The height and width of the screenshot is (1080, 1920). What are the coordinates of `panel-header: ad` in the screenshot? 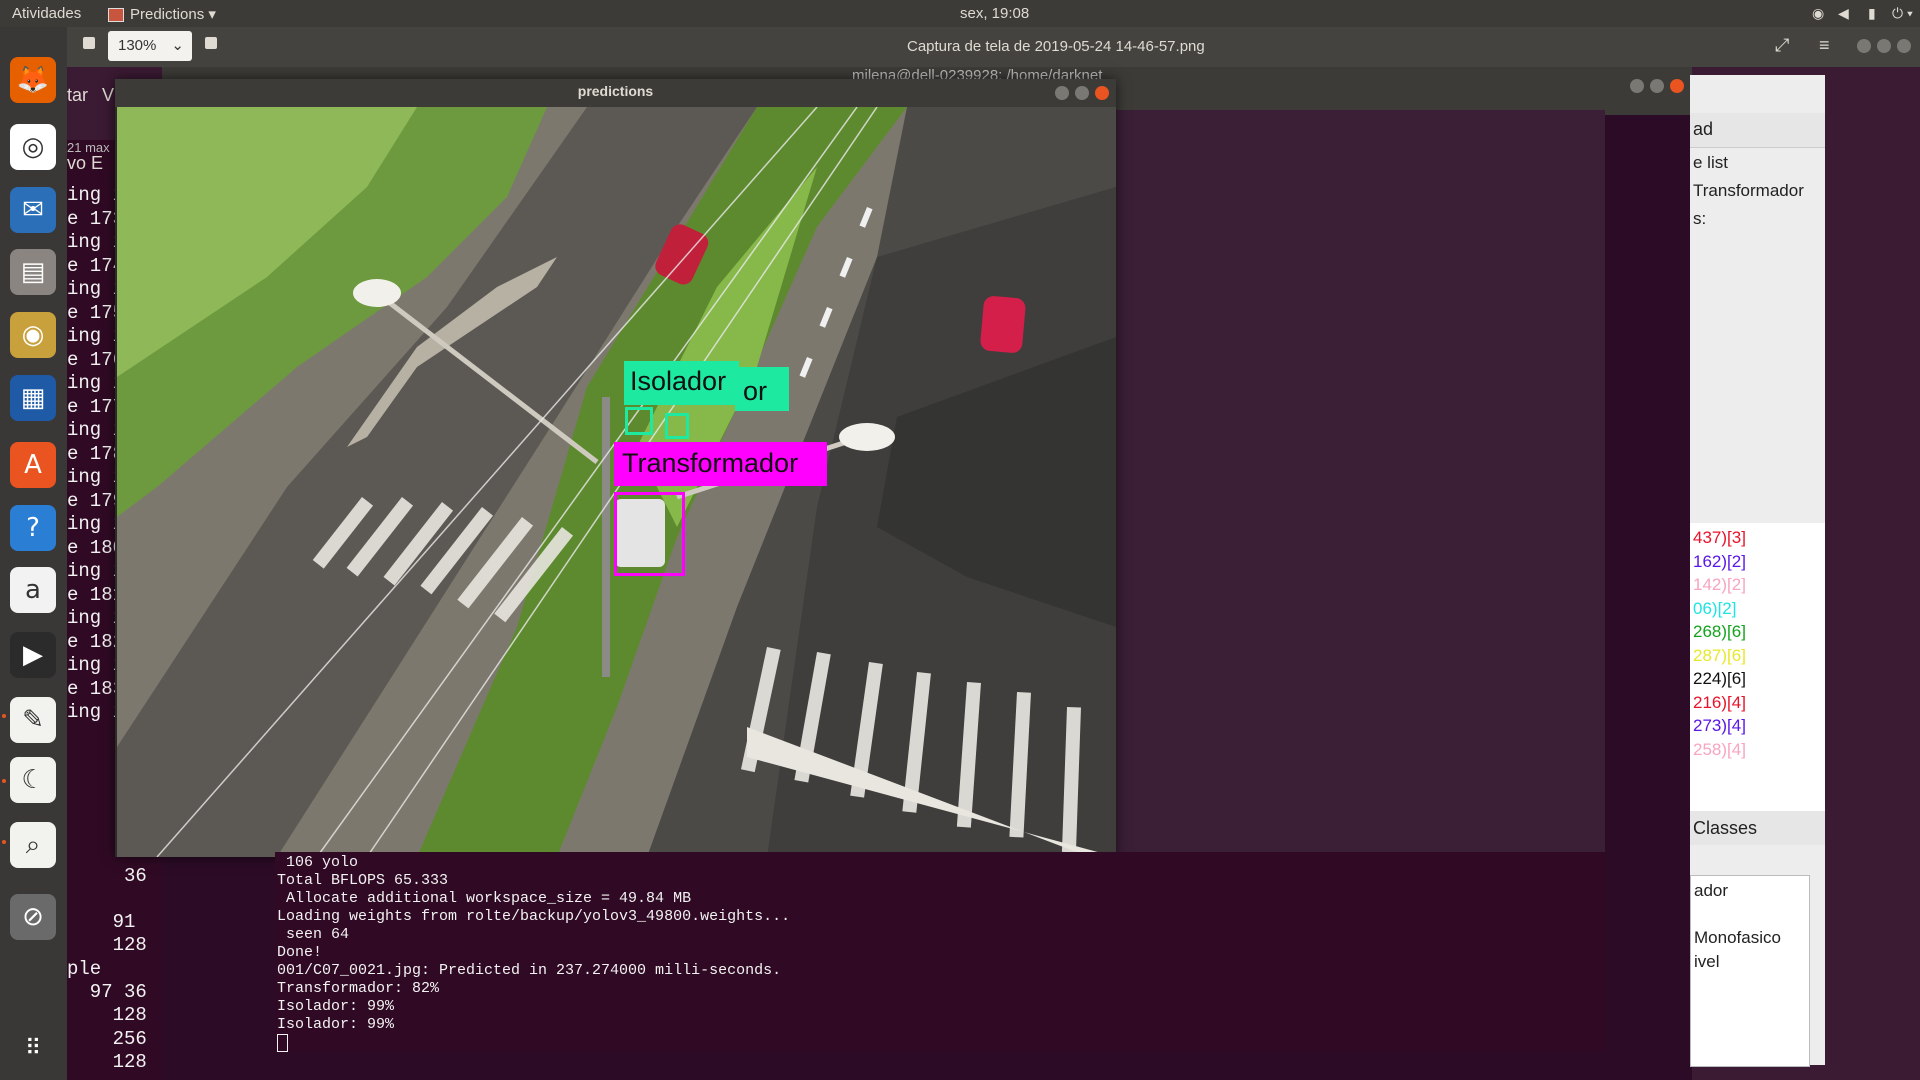 It's located at (1757, 130).